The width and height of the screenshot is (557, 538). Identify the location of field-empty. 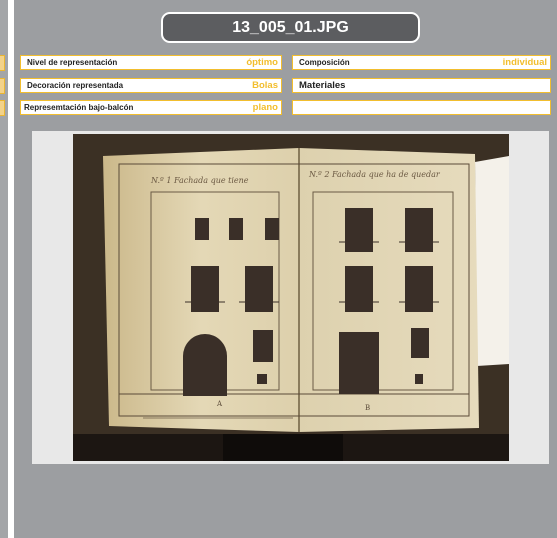
(421, 107).